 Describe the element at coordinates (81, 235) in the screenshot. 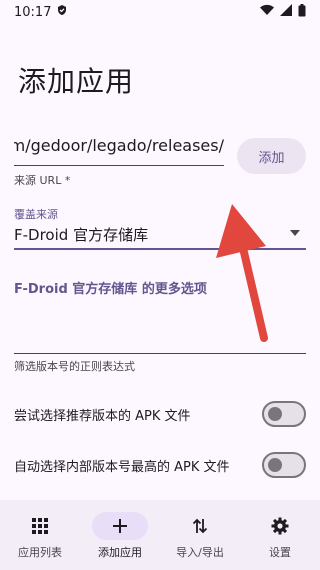

I see `source-value: F-Droid 官方存储库` at that location.